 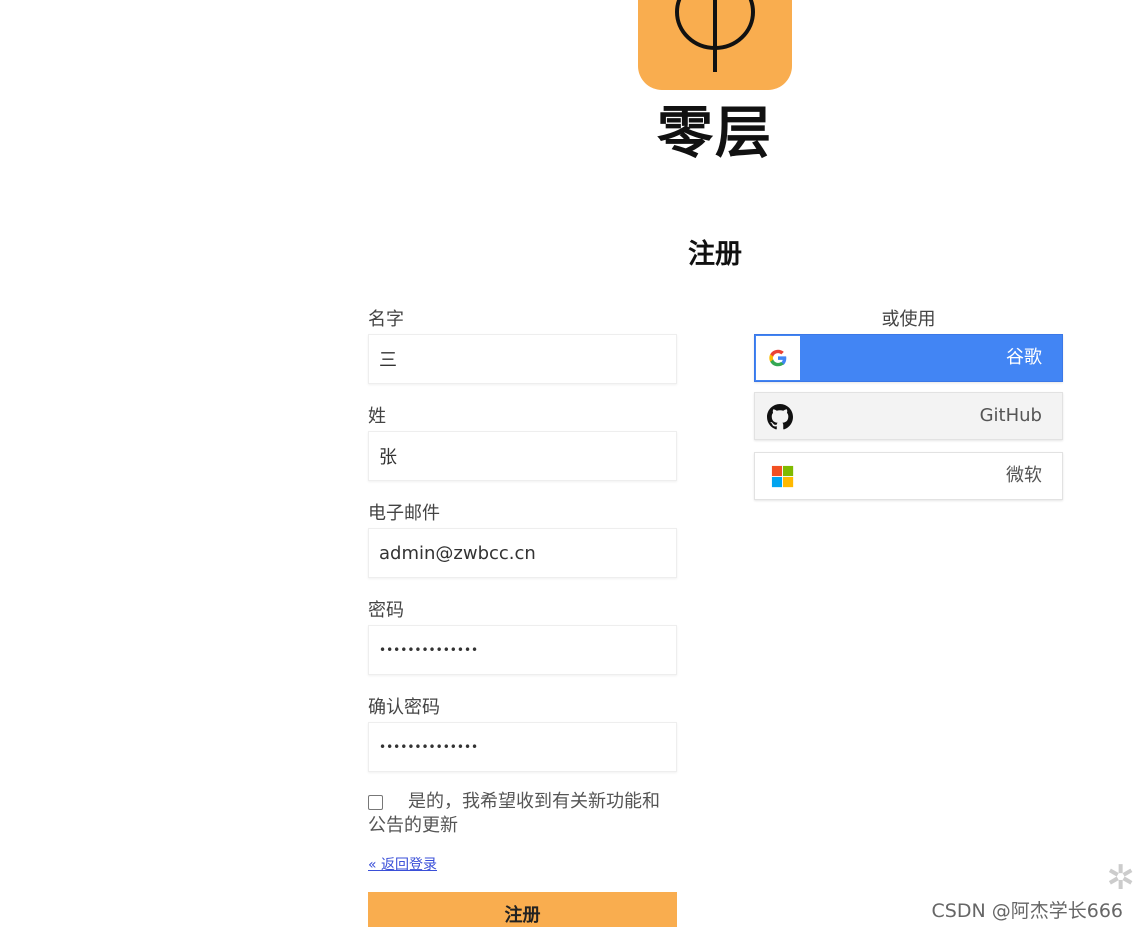 I want to click on brand-logo, so click(x=715, y=45).